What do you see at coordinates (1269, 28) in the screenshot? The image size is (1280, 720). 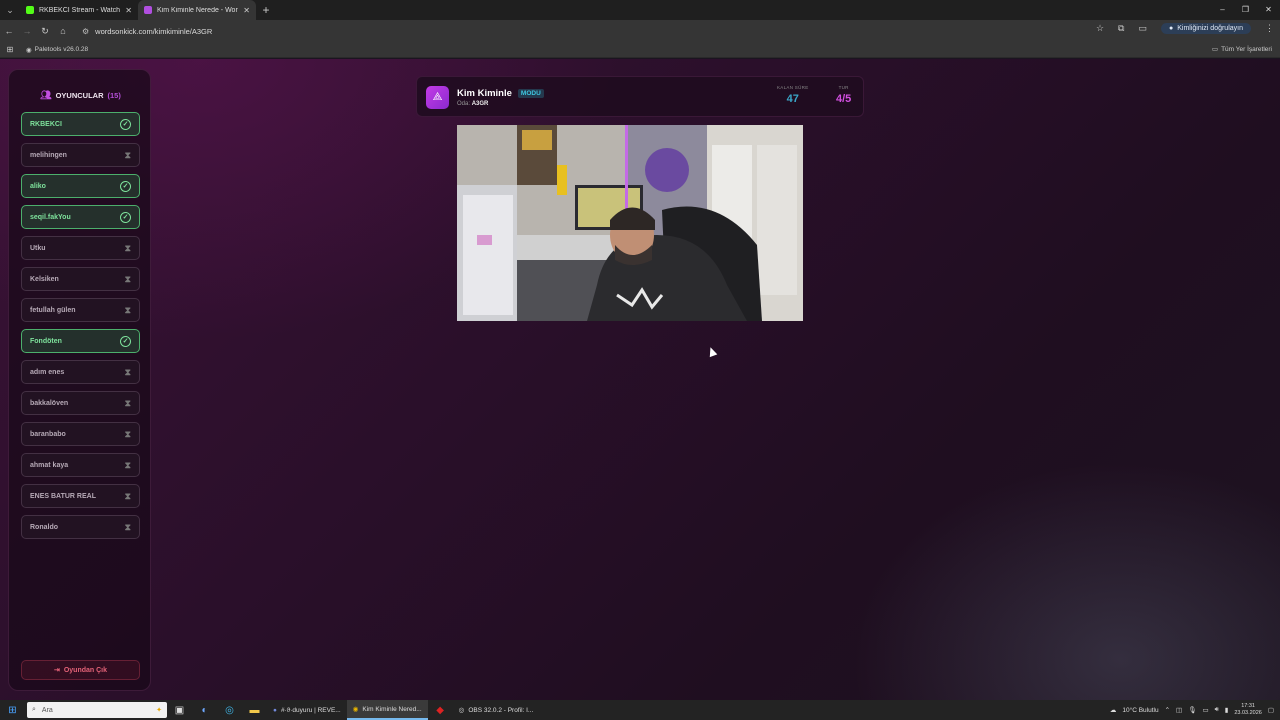 I see `more-menu-icon: ⋮` at bounding box center [1269, 28].